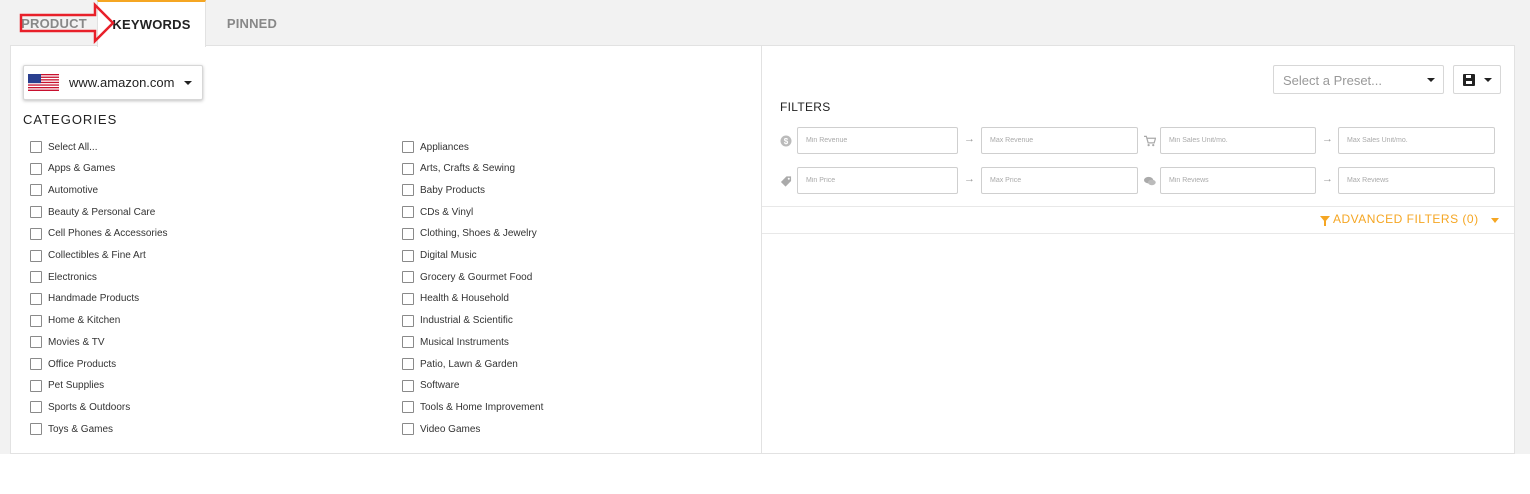 The width and height of the screenshot is (1530, 494). What do you see at coordinates (252, 23) in the screenshot?
I see `tab-pinned: PINNED` at bounding box center [252, 23].